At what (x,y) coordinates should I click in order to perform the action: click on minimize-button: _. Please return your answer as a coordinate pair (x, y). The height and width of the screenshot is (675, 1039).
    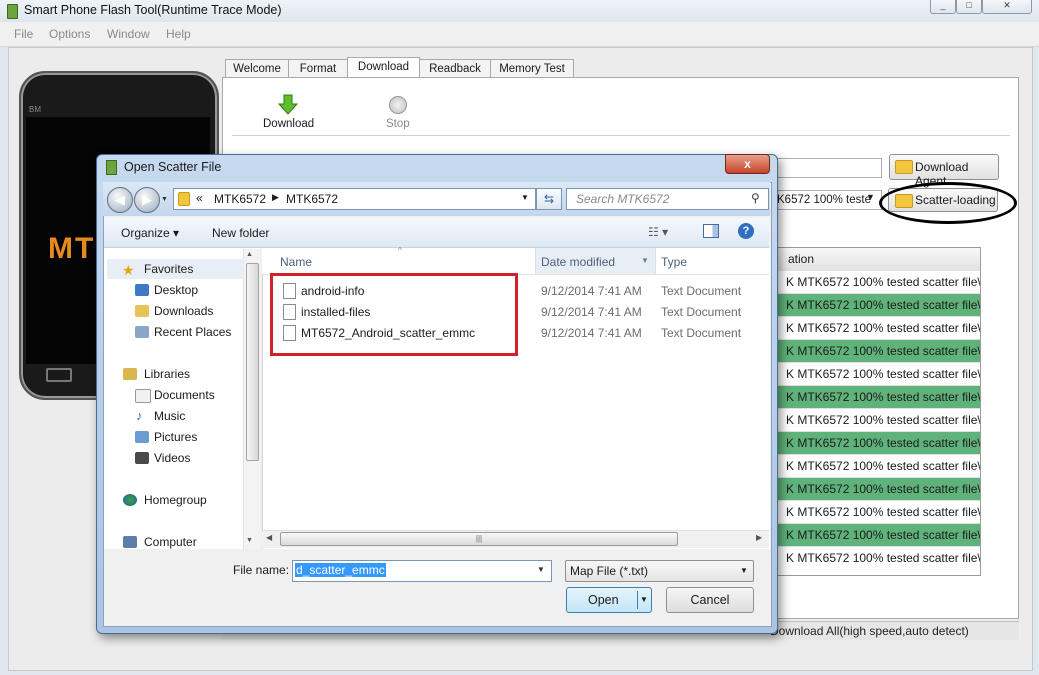
    Looking at the image, I should click on (943, 7).